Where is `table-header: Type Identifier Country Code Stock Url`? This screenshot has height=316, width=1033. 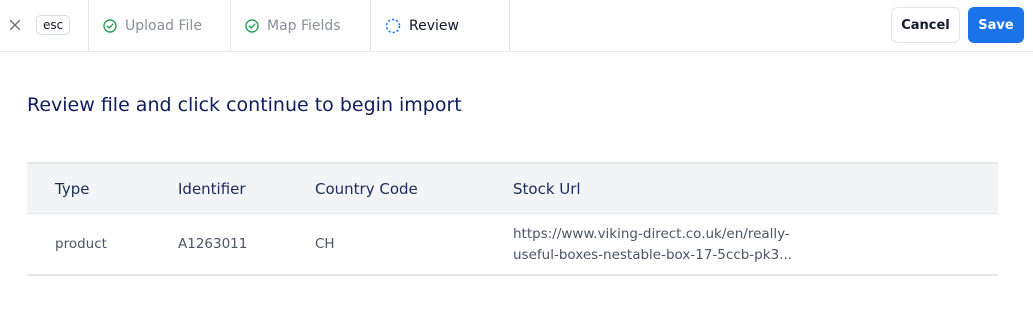 table-header: Type Identifier Country Code Stock Url is located at coordinates (512, 189).